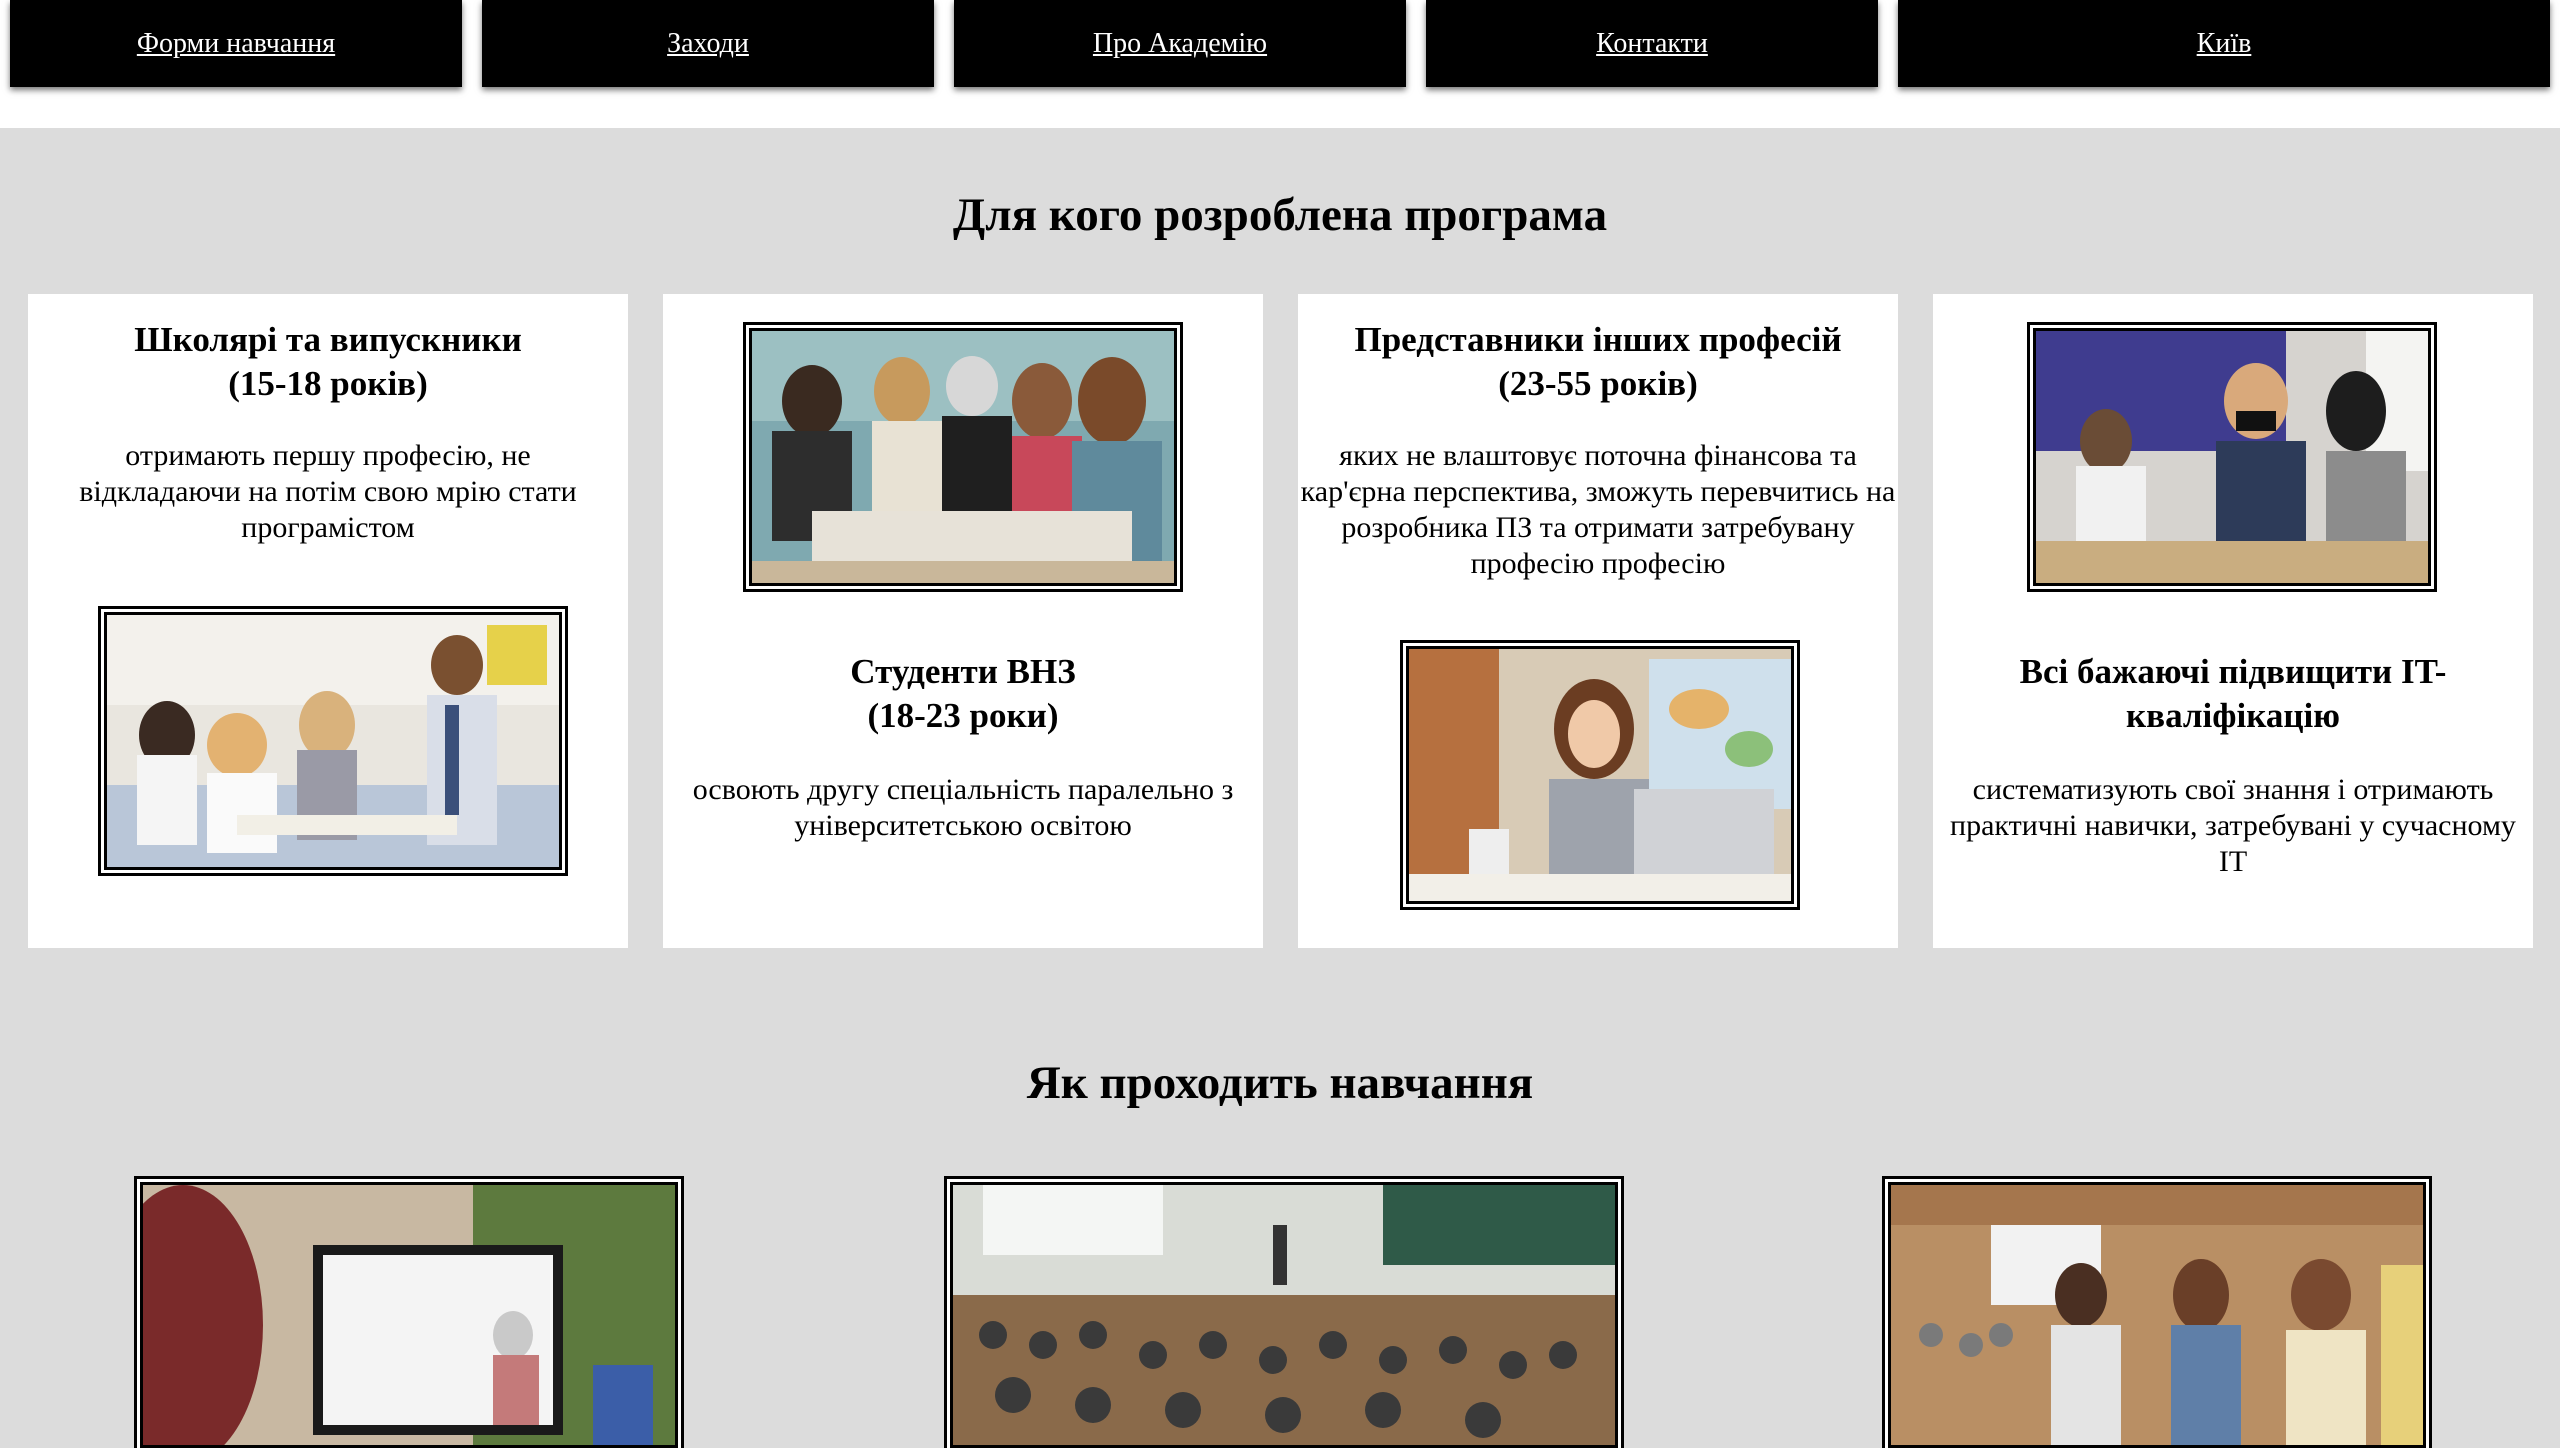 The image size is (2560, 1448). What do you see at coordinates (1598, 383) in the screenshot?
I see `card-title-line2: (23-55 років)` at bounding box center [1598, 383].